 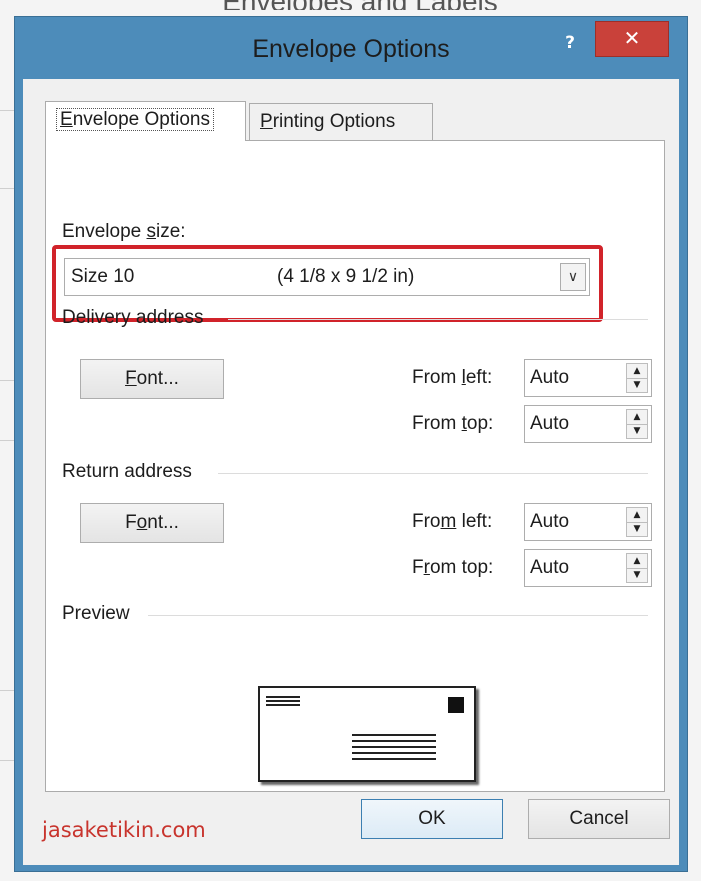 What do you see at coordinates (124, 830) in the screenshot?
I see `watermark-text: jasaketikin.com` at bounding box center [124, 830].